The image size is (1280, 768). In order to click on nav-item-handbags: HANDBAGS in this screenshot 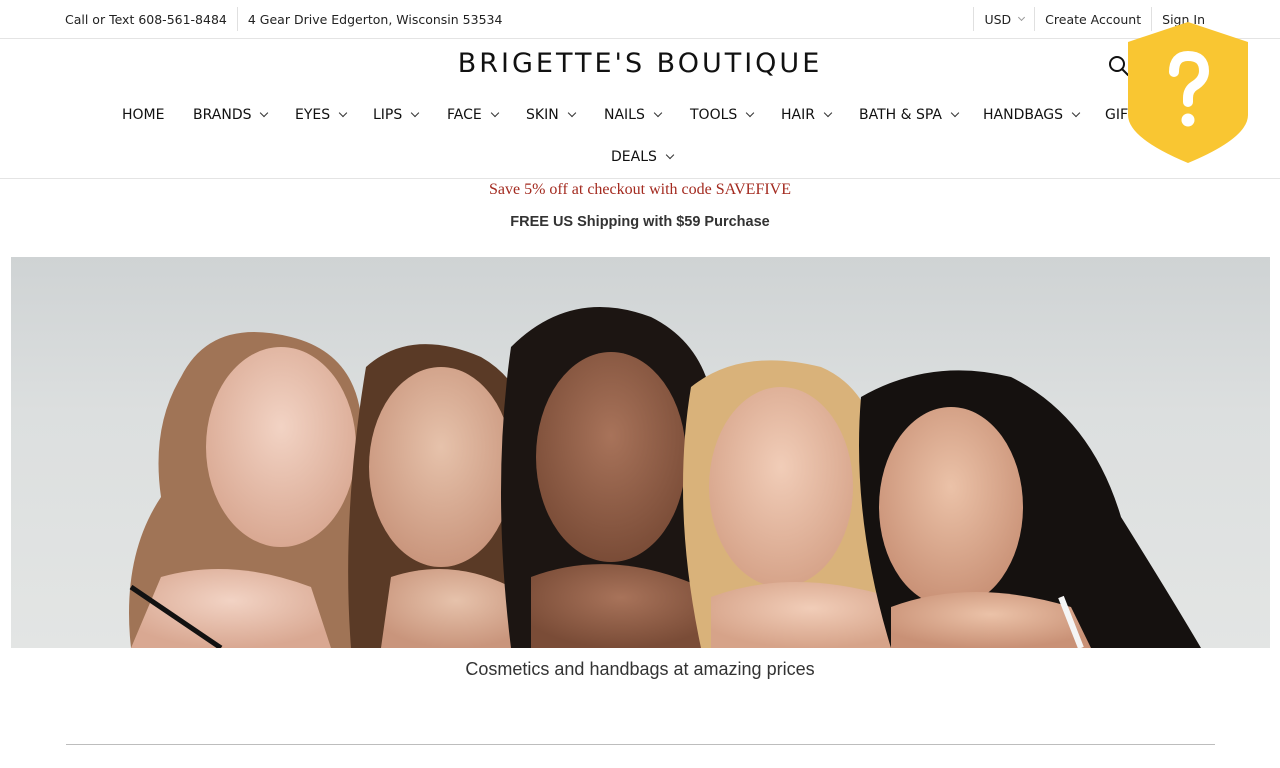, I will do `click(1032, 115)`.